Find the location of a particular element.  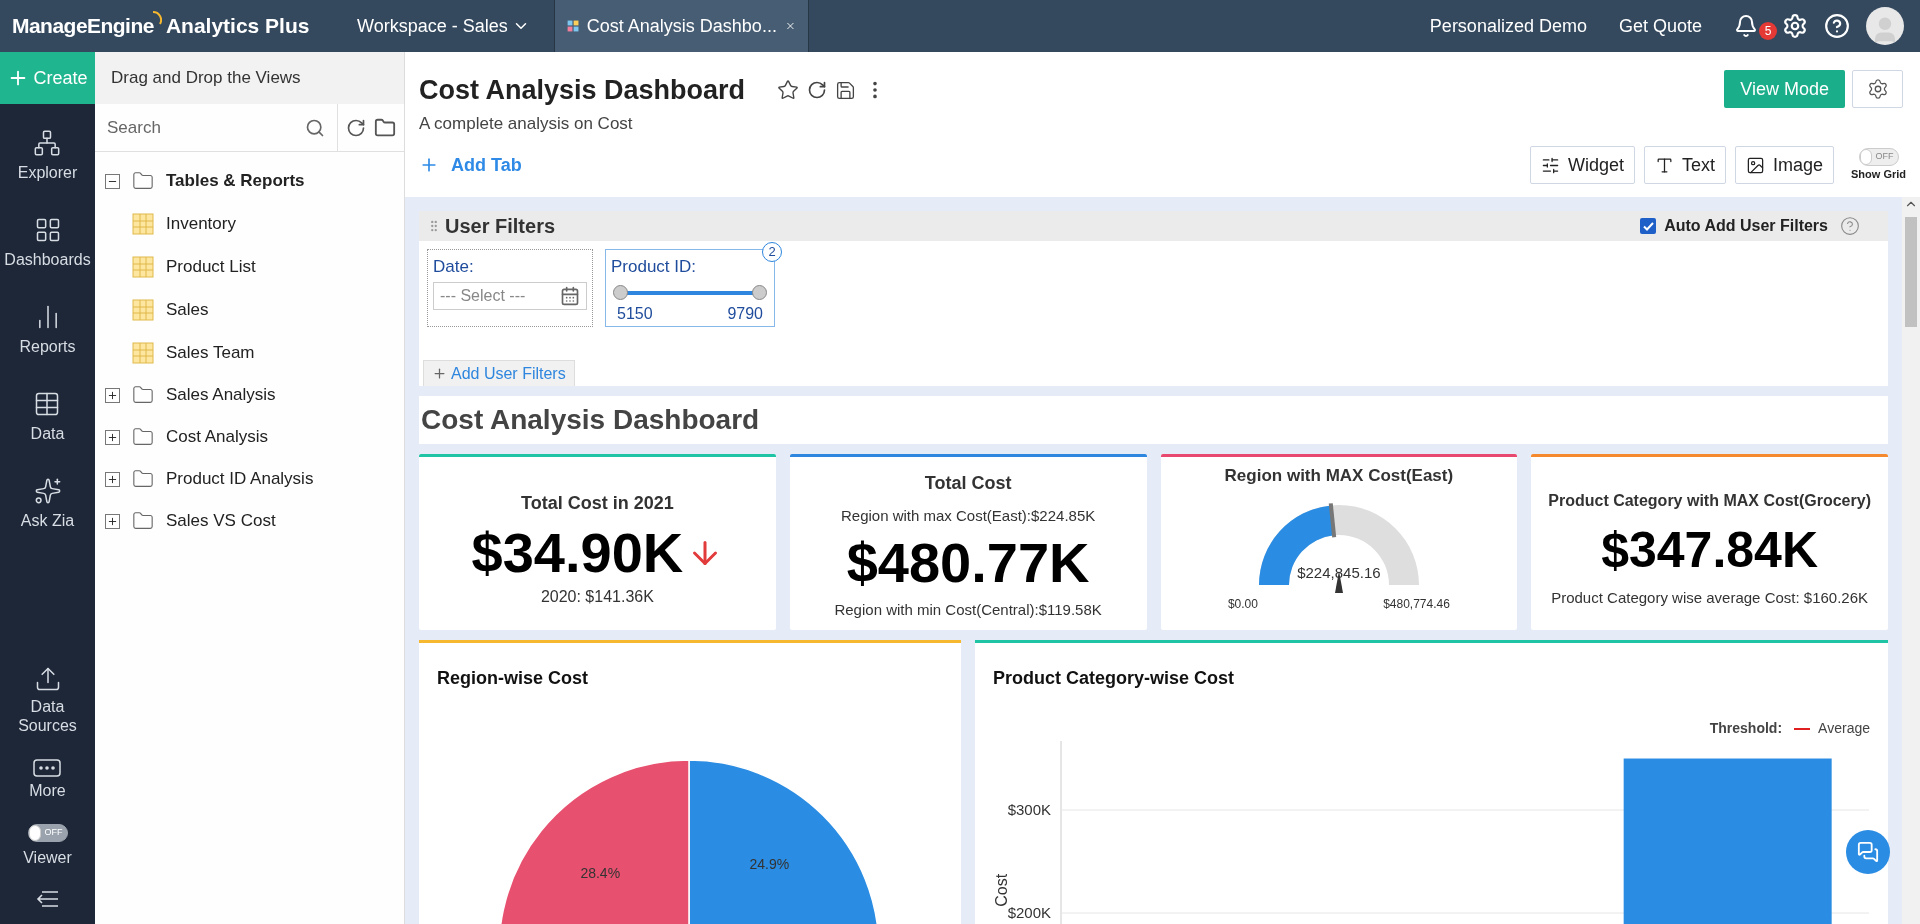

axis-label: Cost is located at coordinates (1001, 890).